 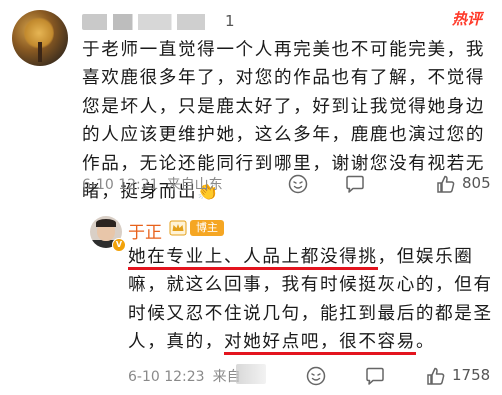 I want to click on commenter-name-blurred, so click(x=152, y=22).